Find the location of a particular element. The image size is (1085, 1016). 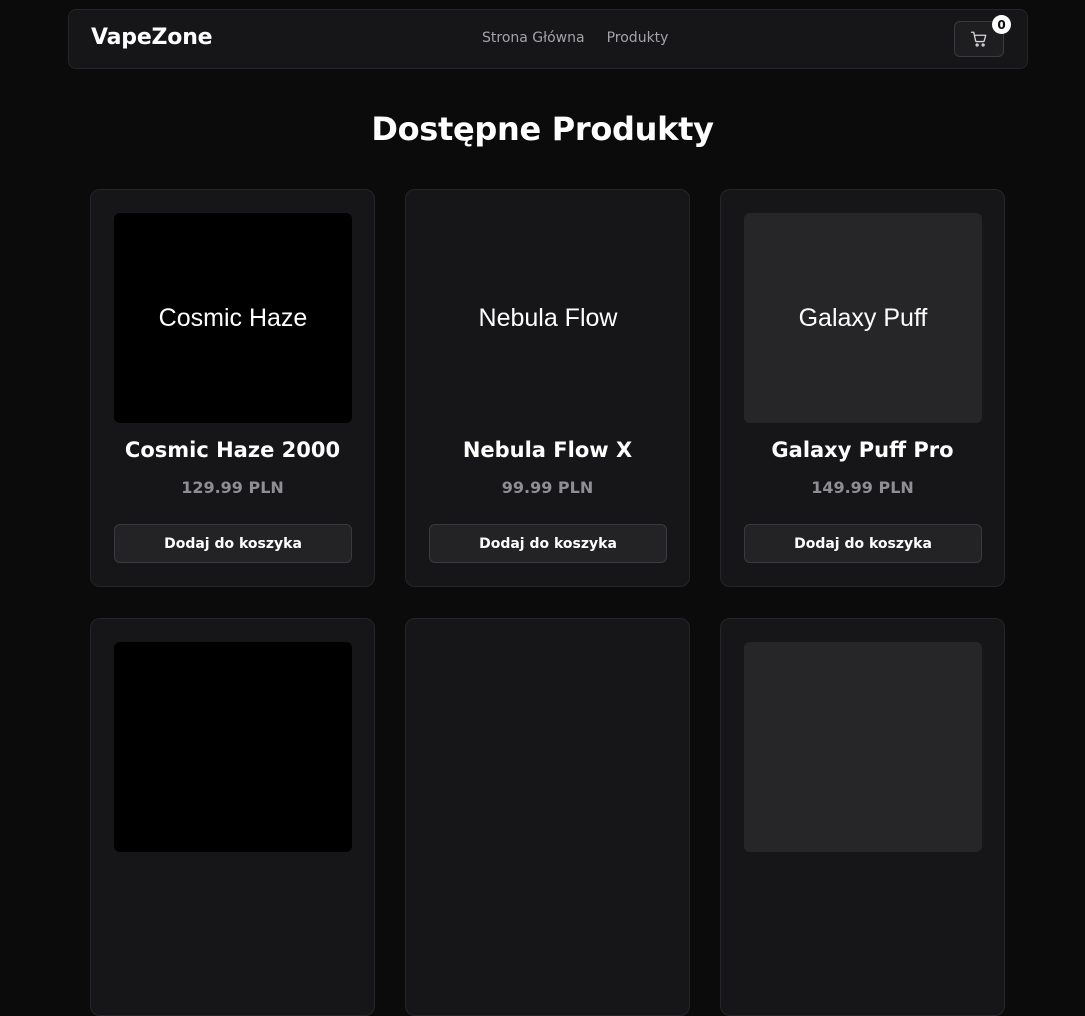

navbar: VapeZone Strona Główna Produkty 0 is located at coordinates (548, 39).